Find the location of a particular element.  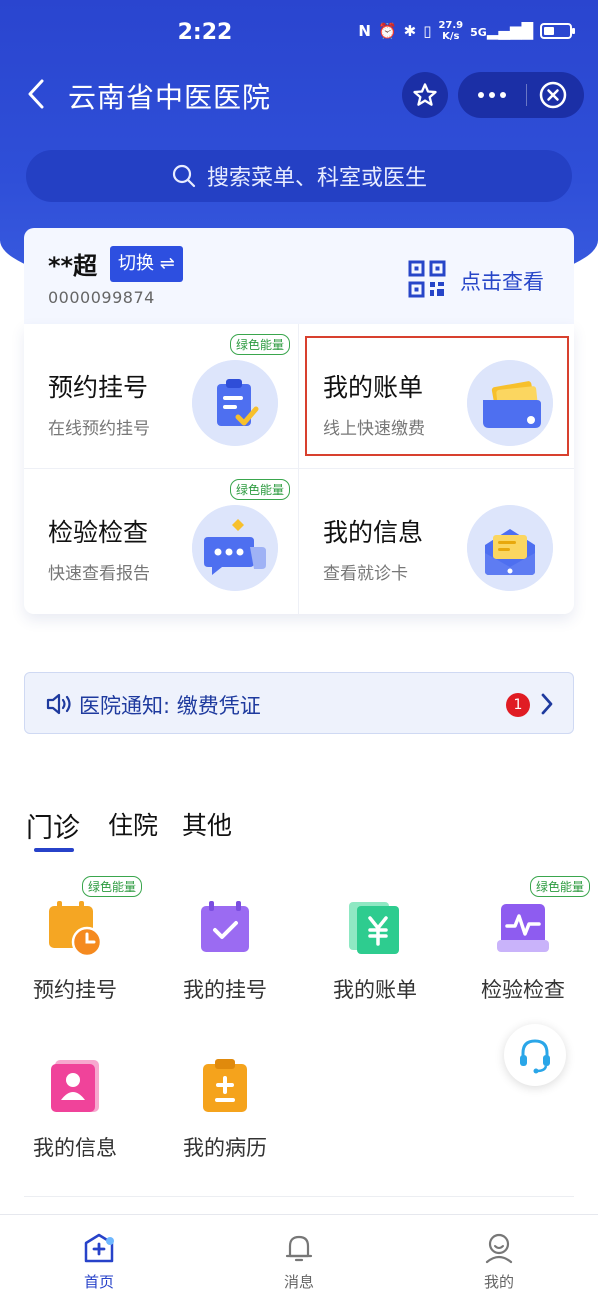

func-card-lab-test: 绿色能量 检验检查 快速查看报告 is located at coordinates (161, 541).